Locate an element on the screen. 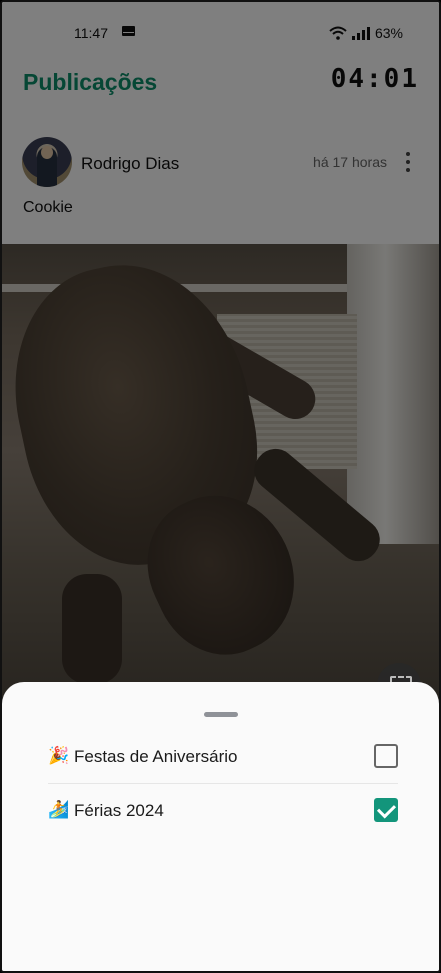  album-option-label: Férias 2024 is located at coordinates (119, 810).